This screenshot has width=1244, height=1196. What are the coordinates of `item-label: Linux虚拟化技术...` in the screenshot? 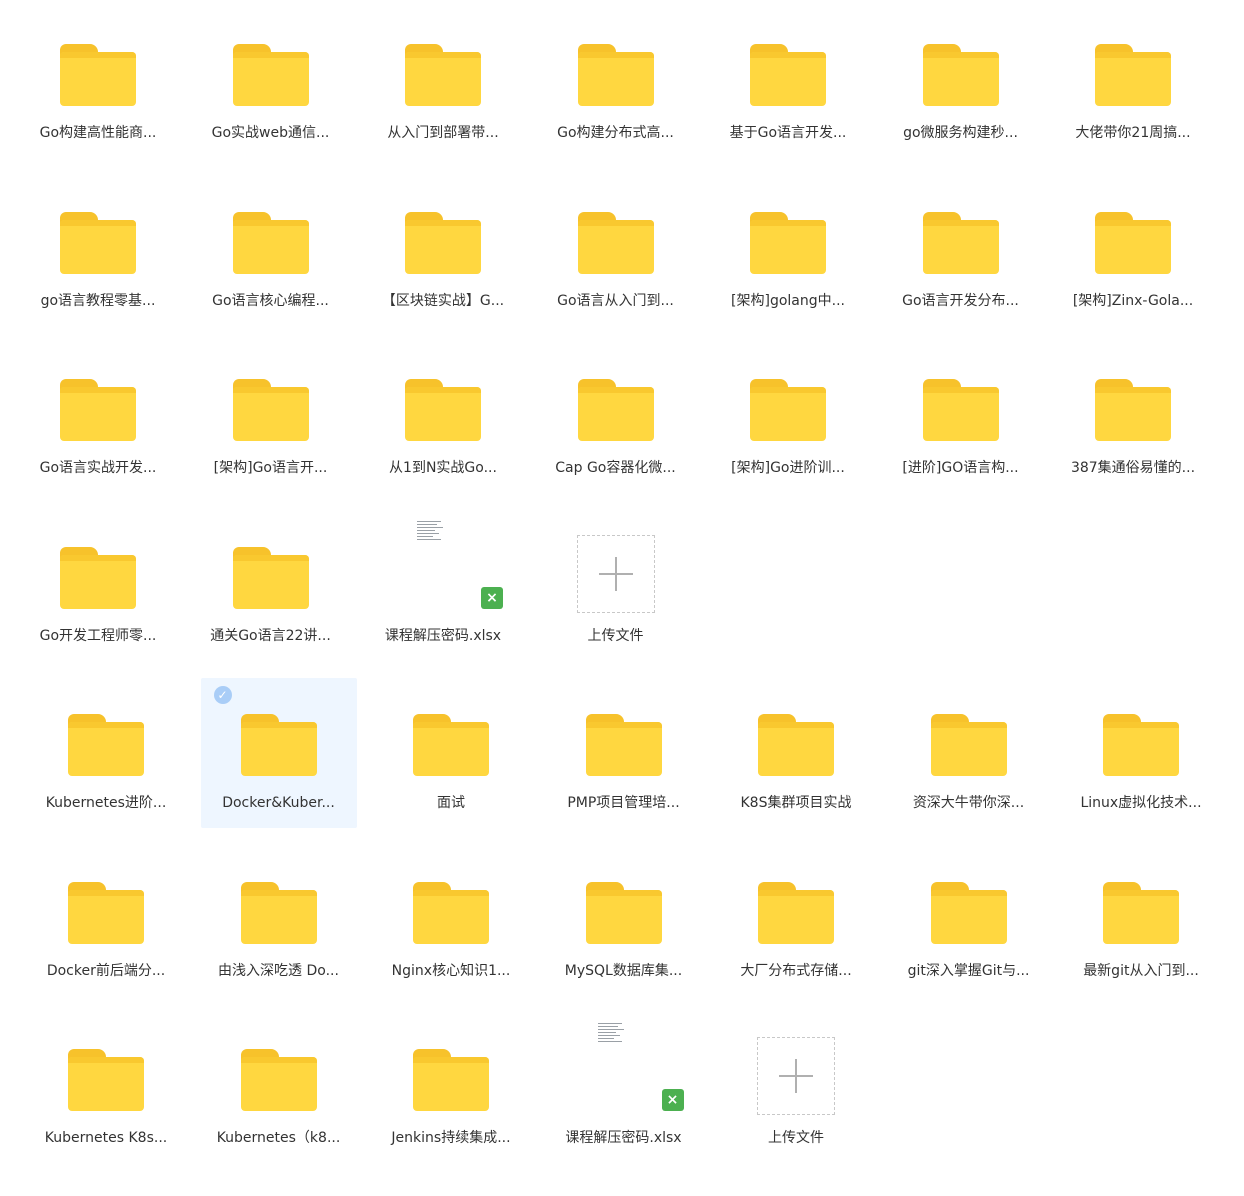 It's located at (1141, 803).